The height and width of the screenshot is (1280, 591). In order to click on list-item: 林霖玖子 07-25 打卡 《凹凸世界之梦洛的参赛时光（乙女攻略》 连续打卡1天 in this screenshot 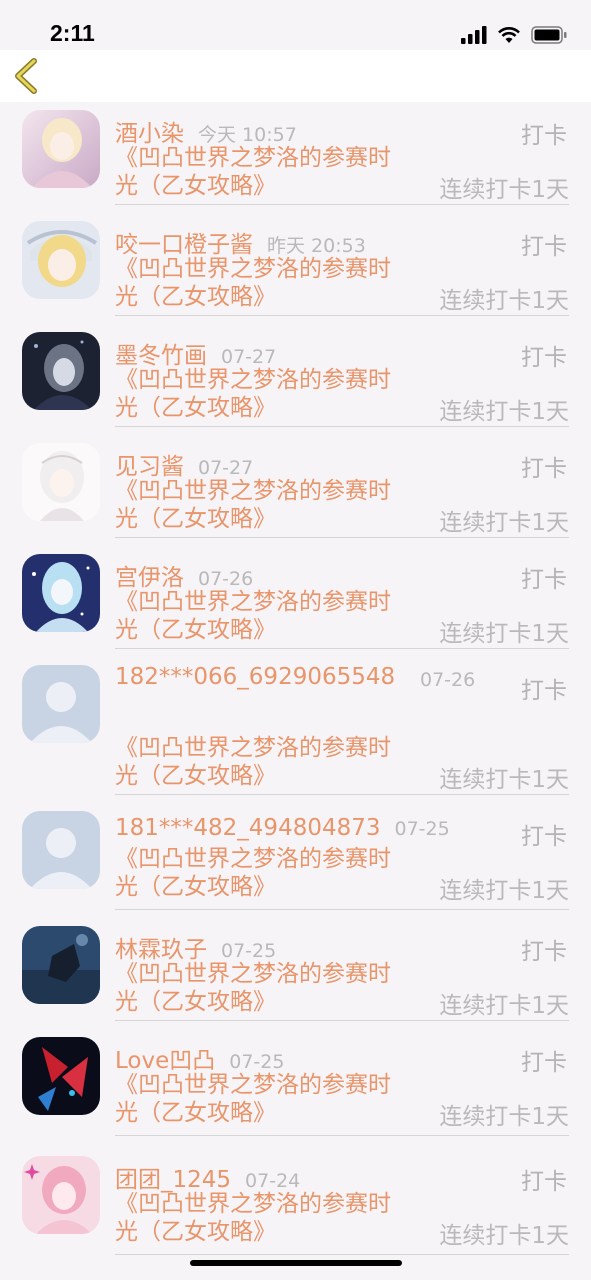, I will do `click(295, 973)`.